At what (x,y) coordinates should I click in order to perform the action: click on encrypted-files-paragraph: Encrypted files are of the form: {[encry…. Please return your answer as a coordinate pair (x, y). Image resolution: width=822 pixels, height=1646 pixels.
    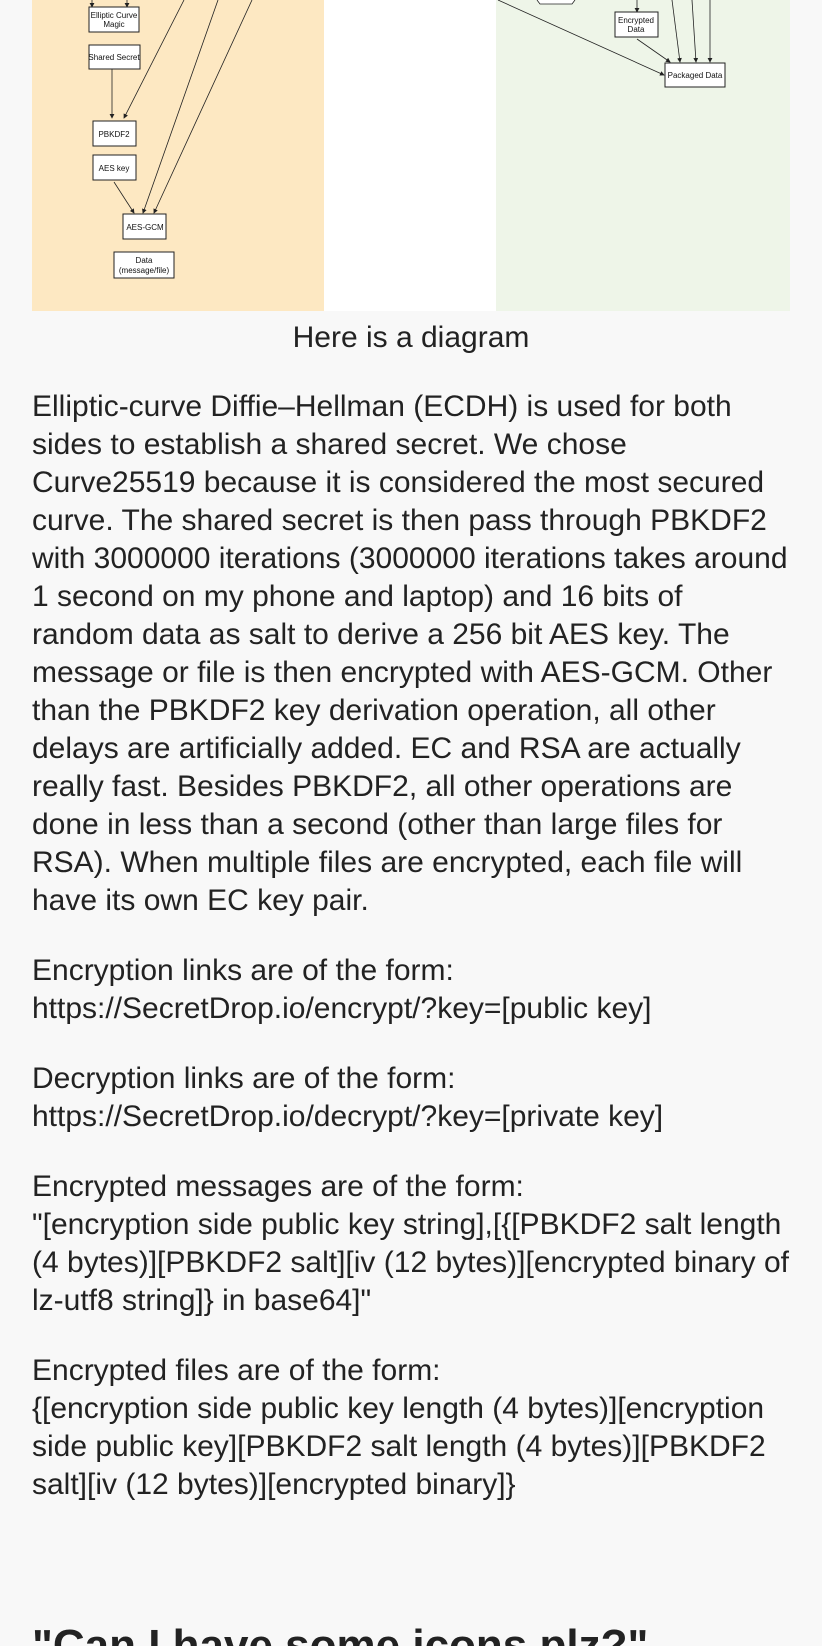
    Looking at the image, I should click on (412, 1428).